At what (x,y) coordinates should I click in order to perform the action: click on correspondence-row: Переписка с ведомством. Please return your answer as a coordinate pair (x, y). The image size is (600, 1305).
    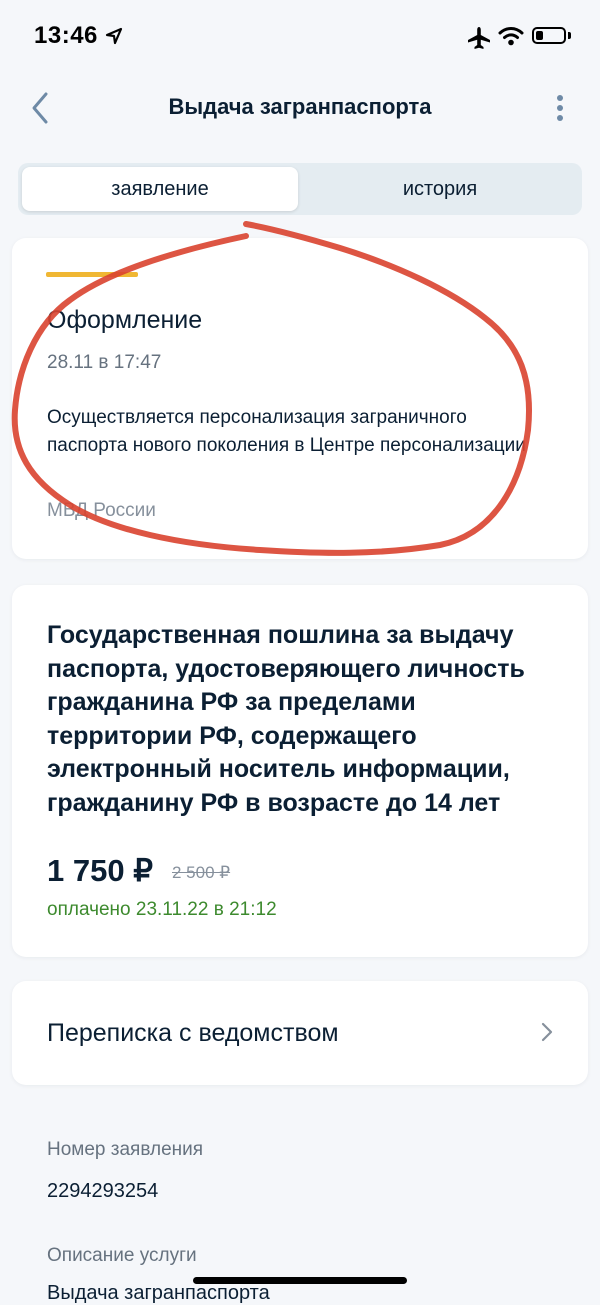
    Looking at the image, I should click on (300, 1033).